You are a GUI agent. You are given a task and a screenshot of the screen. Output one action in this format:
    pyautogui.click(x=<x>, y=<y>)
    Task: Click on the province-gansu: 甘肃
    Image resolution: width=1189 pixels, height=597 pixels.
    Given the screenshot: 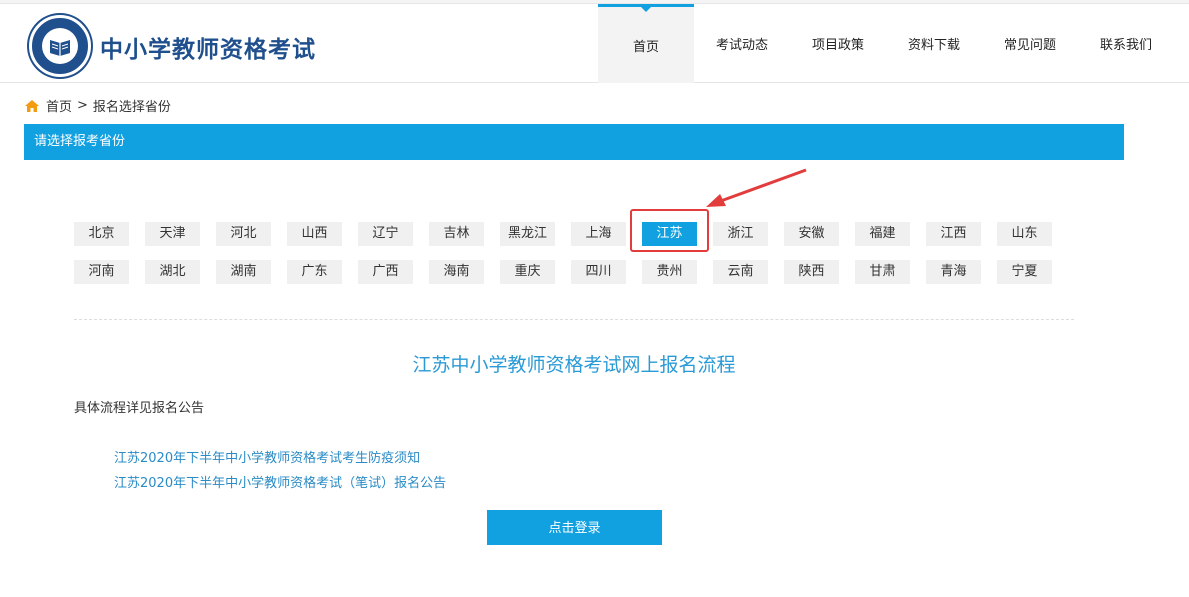 What is the action you would take?
    pyautogui.click(x=882, y=272)
    